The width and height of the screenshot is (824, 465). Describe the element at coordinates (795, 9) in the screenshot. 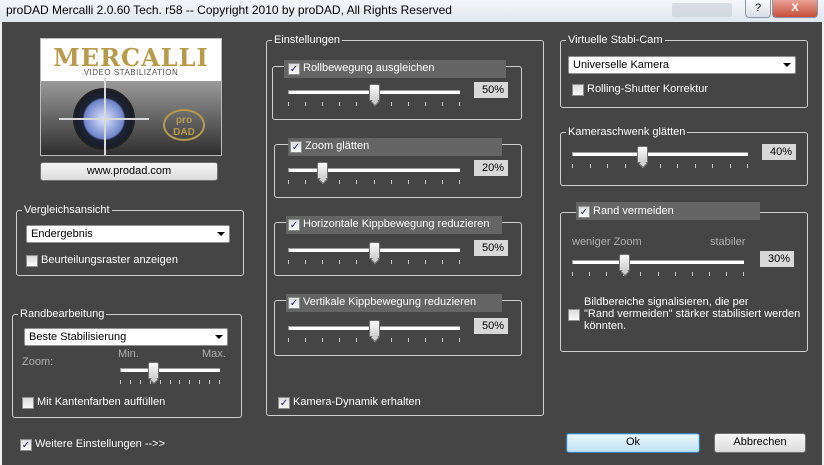

I see `close-button: X` at that location.